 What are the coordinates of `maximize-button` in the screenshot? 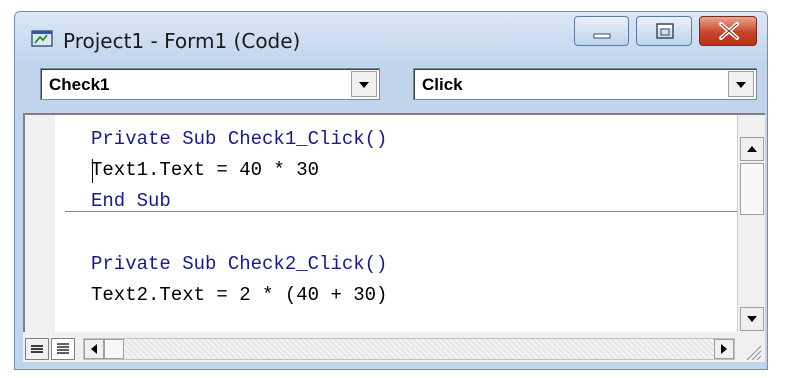 It's located at (664, 31).